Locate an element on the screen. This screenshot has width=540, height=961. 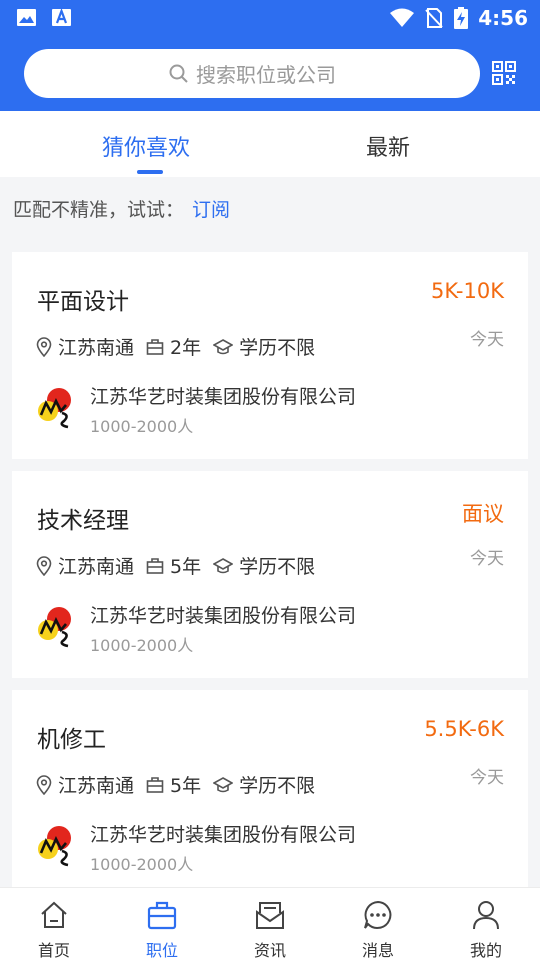
job-experience: 2年 is located at coordinates (186, 348).